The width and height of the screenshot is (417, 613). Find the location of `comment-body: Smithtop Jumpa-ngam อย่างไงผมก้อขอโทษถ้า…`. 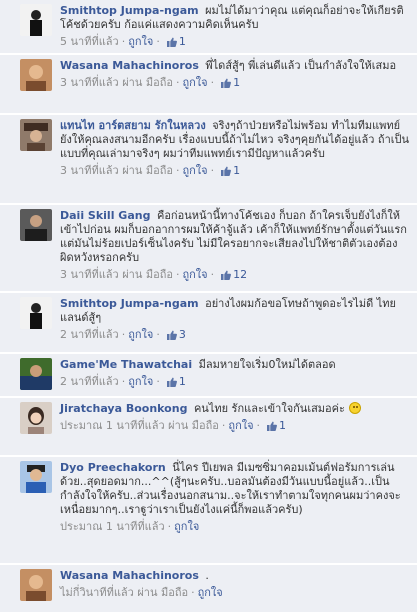

comment-body: Smithtop Jumpa-ngam อย่างไงผมก้อขอโทษถ้า… is located at coordinates (235, 320).